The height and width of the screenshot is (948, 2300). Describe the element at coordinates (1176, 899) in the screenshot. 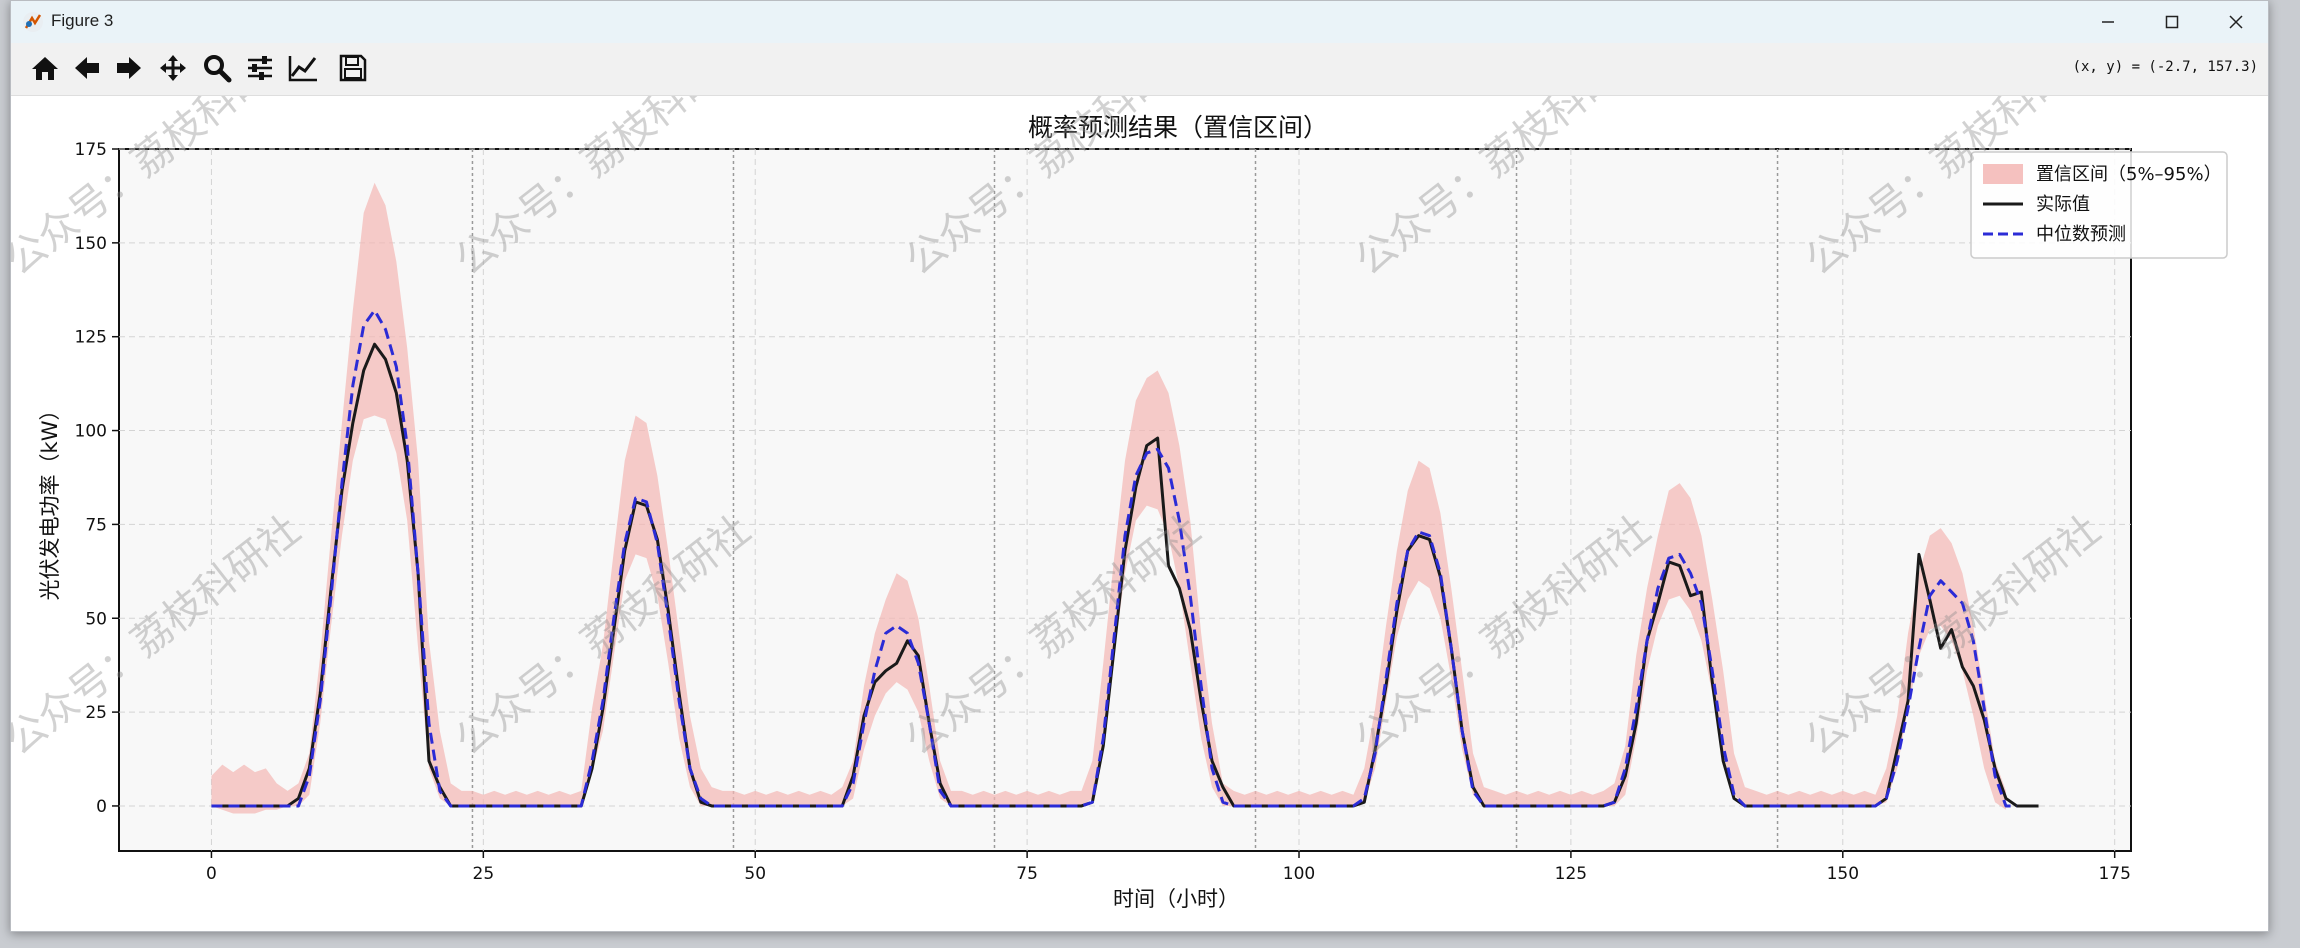

I see `x-axis-label: 时间（小时）` at that location.